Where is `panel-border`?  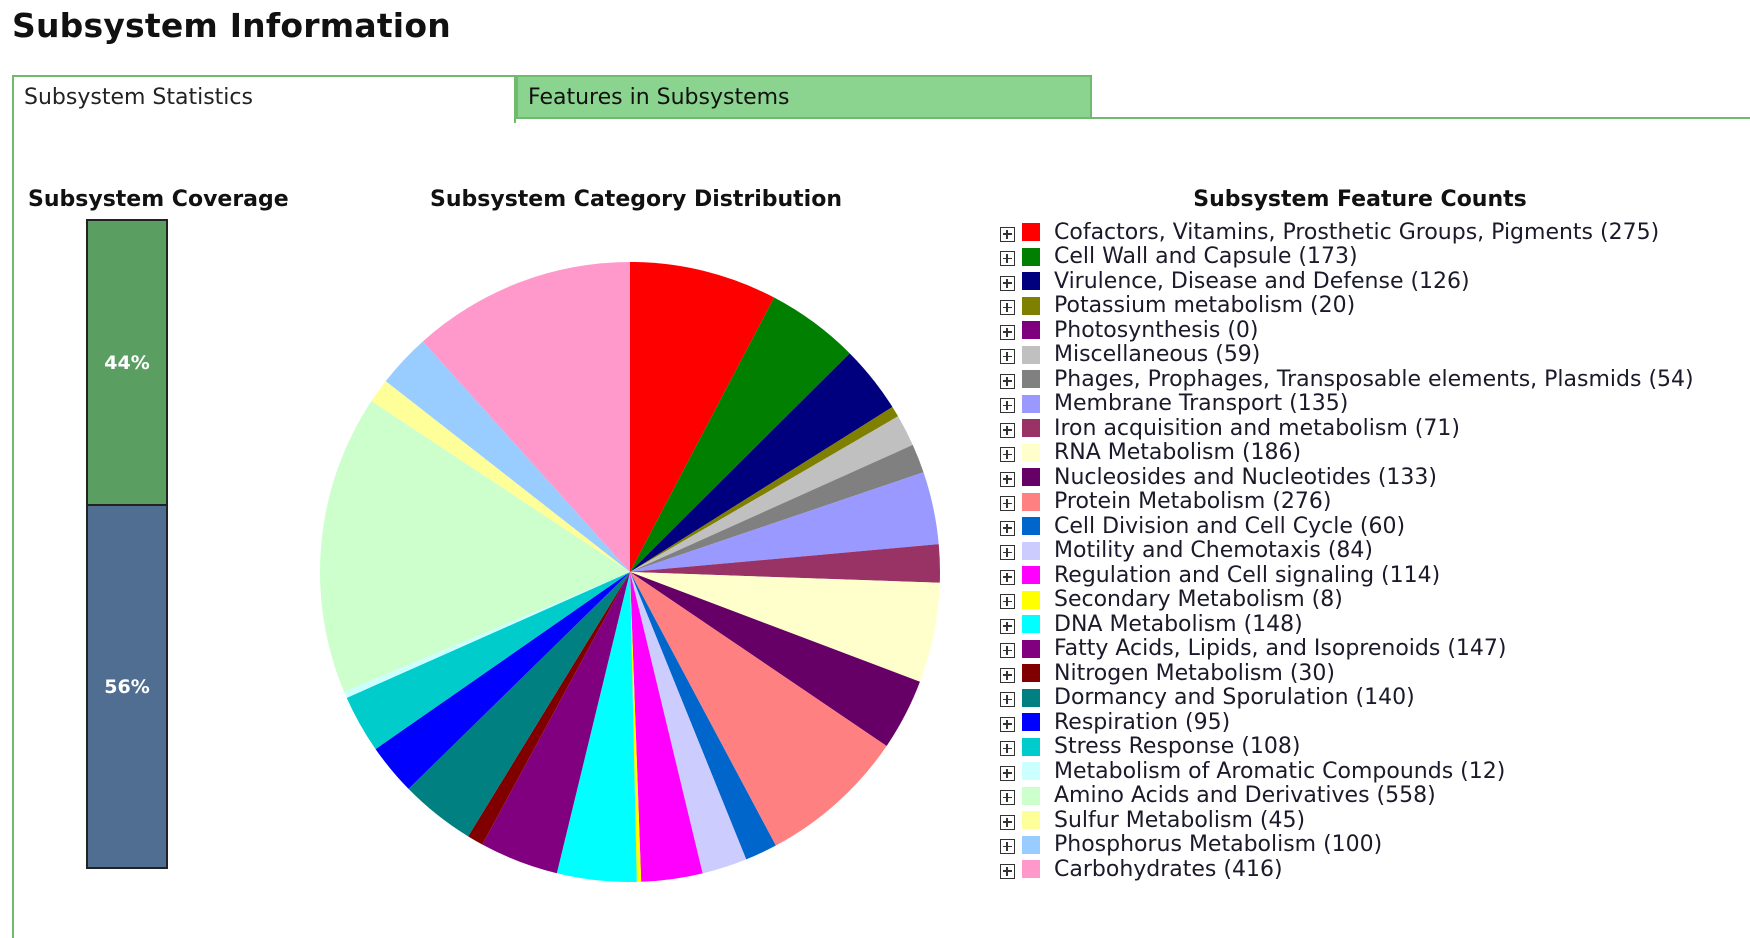 panel-border is located at coordinates (13, 529).